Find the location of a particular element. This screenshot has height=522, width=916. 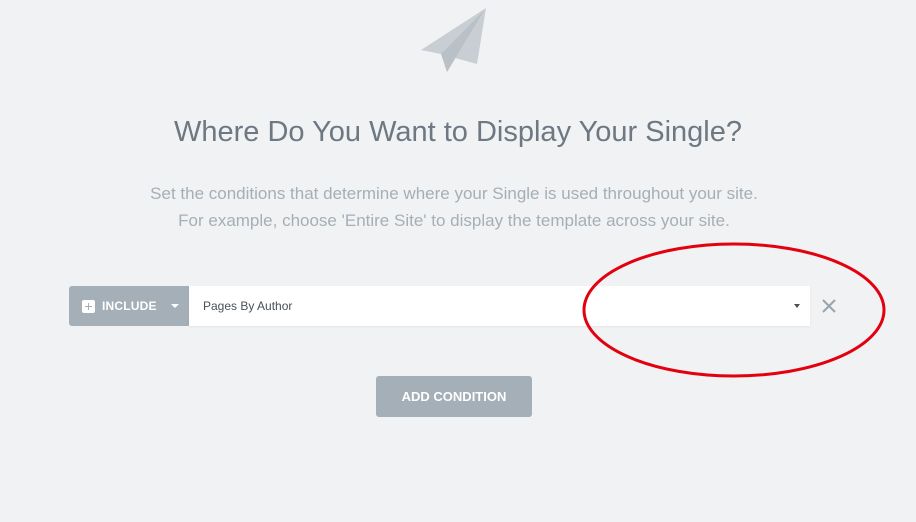

condition-row: INCLUDE Pages By Author is located at coordinates (439, 306).